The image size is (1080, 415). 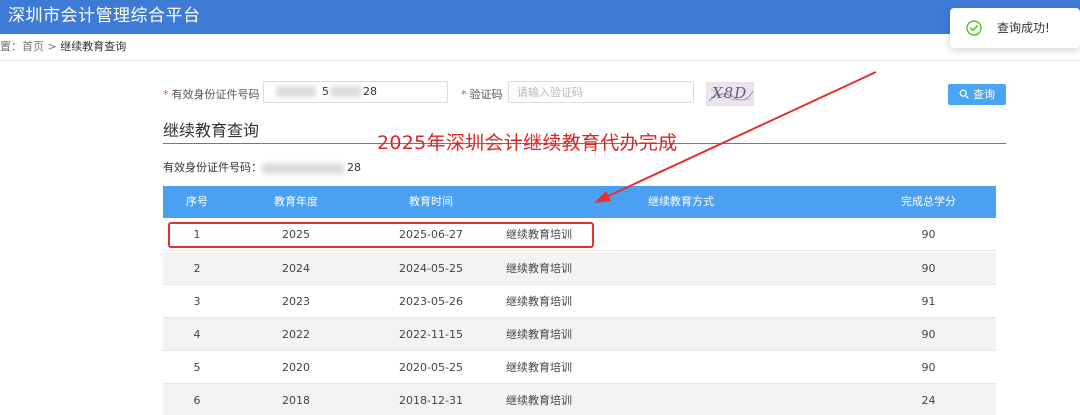 I want to click on top-header-bar: › 深圳市会计管理综合平台, so click(x=540, y=17).